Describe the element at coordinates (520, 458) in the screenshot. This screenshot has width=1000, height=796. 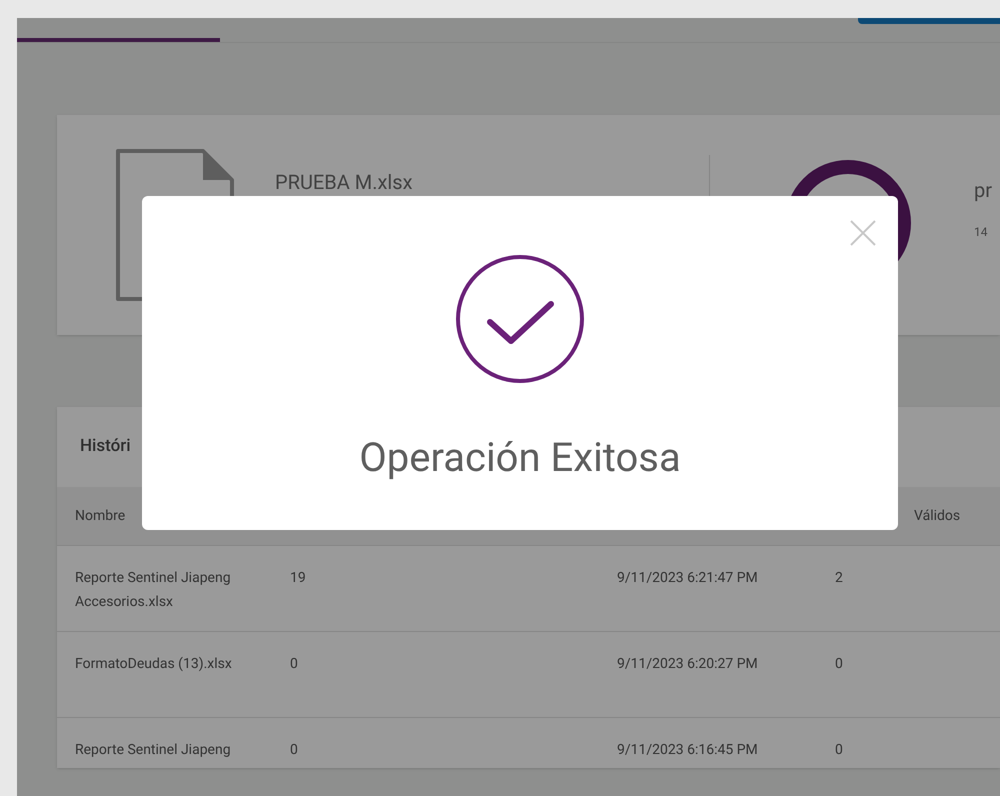
I see `dialog-title: Operación Exitosa` at that location.